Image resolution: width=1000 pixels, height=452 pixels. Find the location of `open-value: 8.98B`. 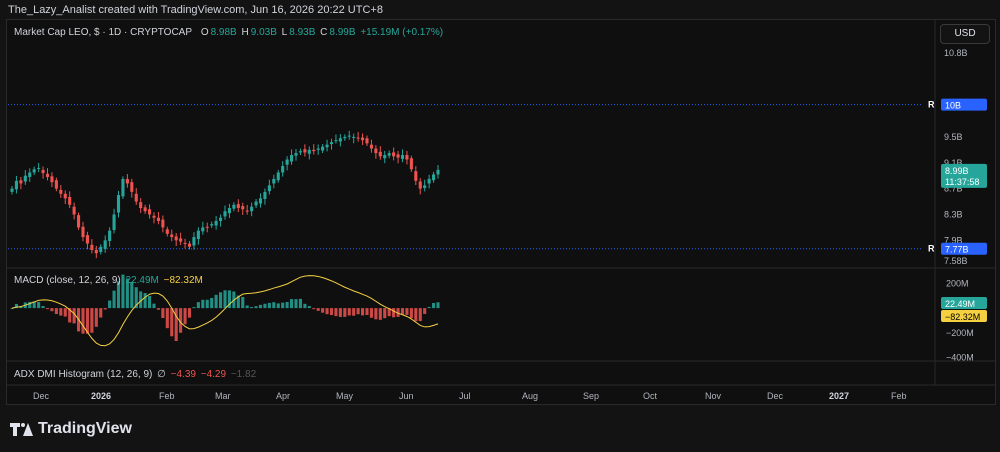

open-value: 8.98B is located at coordinates (223, 32).